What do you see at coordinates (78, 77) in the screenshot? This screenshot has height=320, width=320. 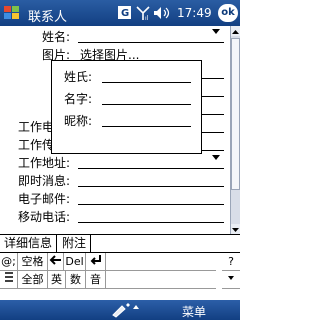 I see `last-name-label: 姓氏:` at bounding box center [78, 77].